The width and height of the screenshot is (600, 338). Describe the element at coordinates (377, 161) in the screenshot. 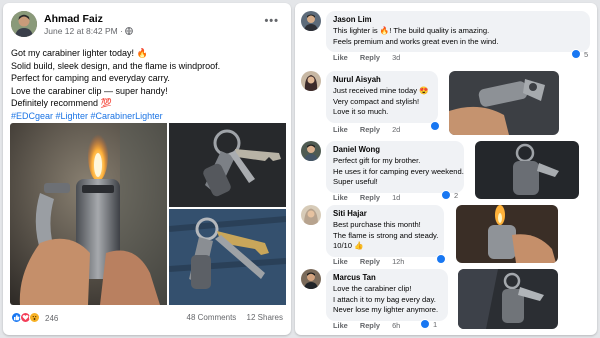

I see `comment-line: Perfect gift for my brother.` at that location.